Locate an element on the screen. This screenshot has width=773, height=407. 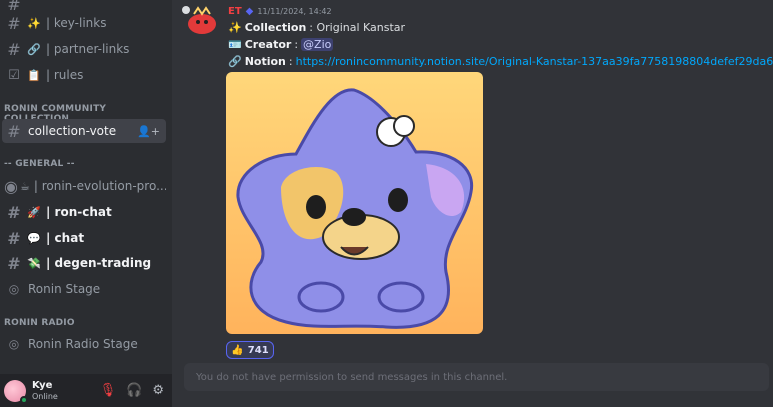
notion-label: Notion is located at coordinates (265, 61).